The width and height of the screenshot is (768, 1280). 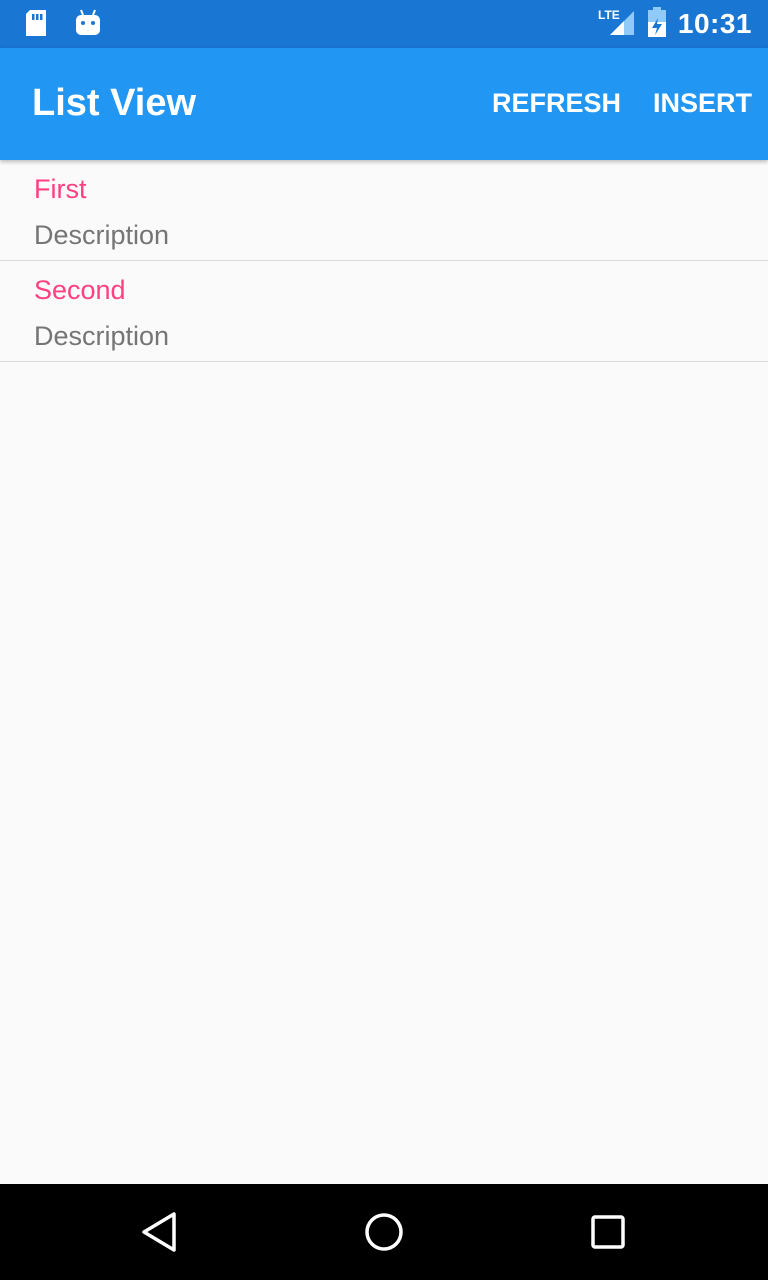 I want to click on home-icon, so click(x=384, y=1232).